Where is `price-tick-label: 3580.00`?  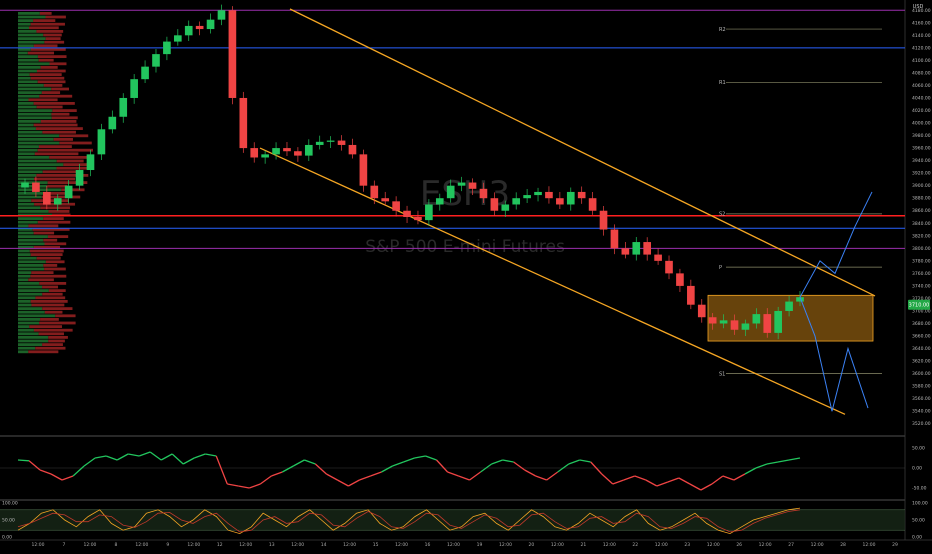
price-tick-label: 3580.00 is located at coordinates (921, 387).